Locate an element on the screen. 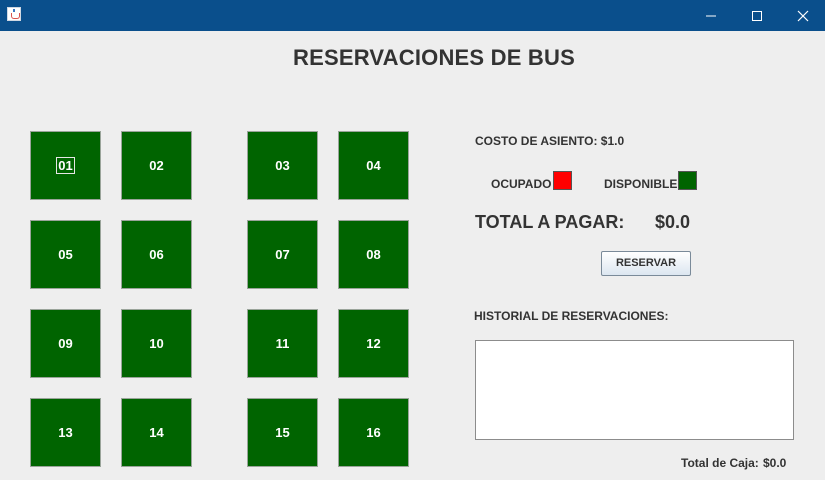 Image resolution: width=825 pixels, height=480 pixels. seat-label: 09 is located at coordinates (65, 343).